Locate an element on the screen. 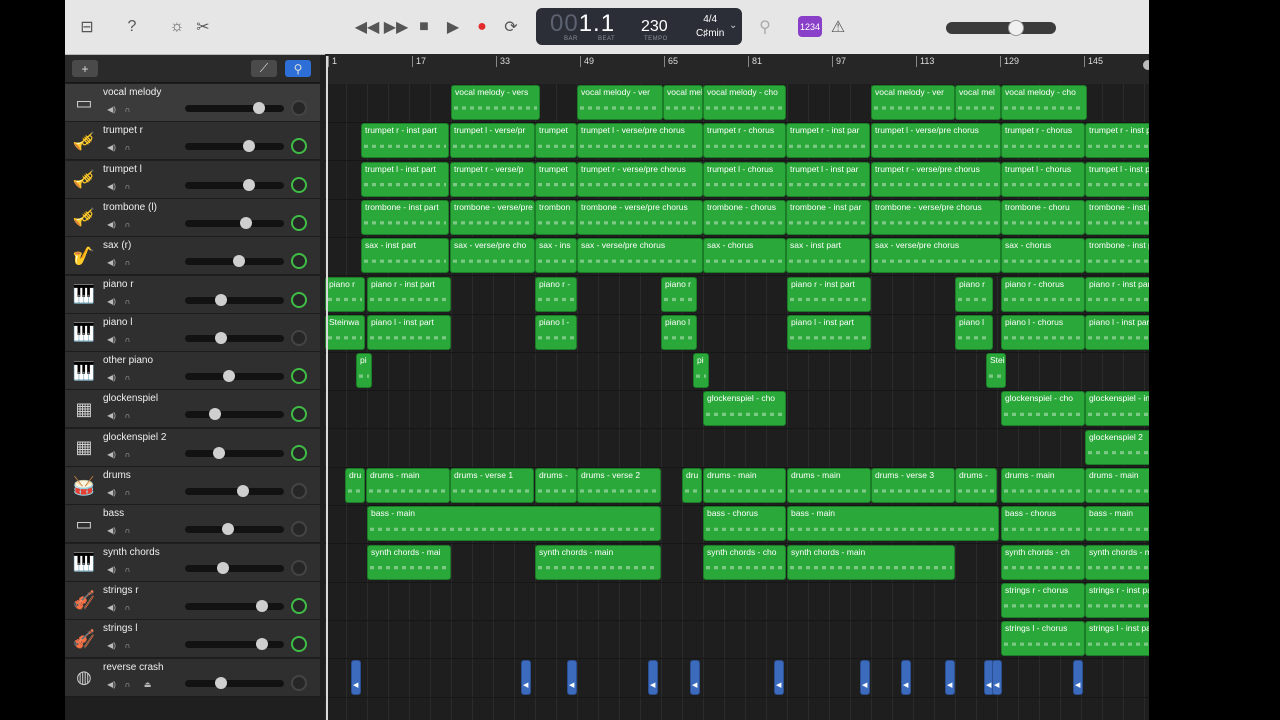 This screenshot has width=1280, height=720. region: trumpet l - inst par is located at coordinates (828, 179).